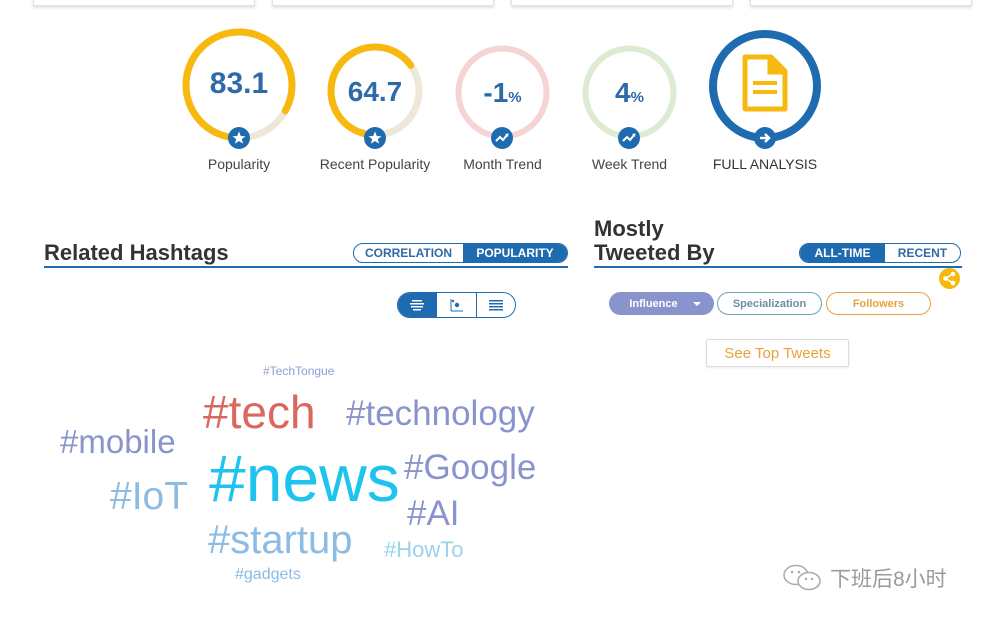 Image resolution: width=1002 pixels, height=622 pixels. I want to click on scatter-plot-view-button, so click(455, 305).